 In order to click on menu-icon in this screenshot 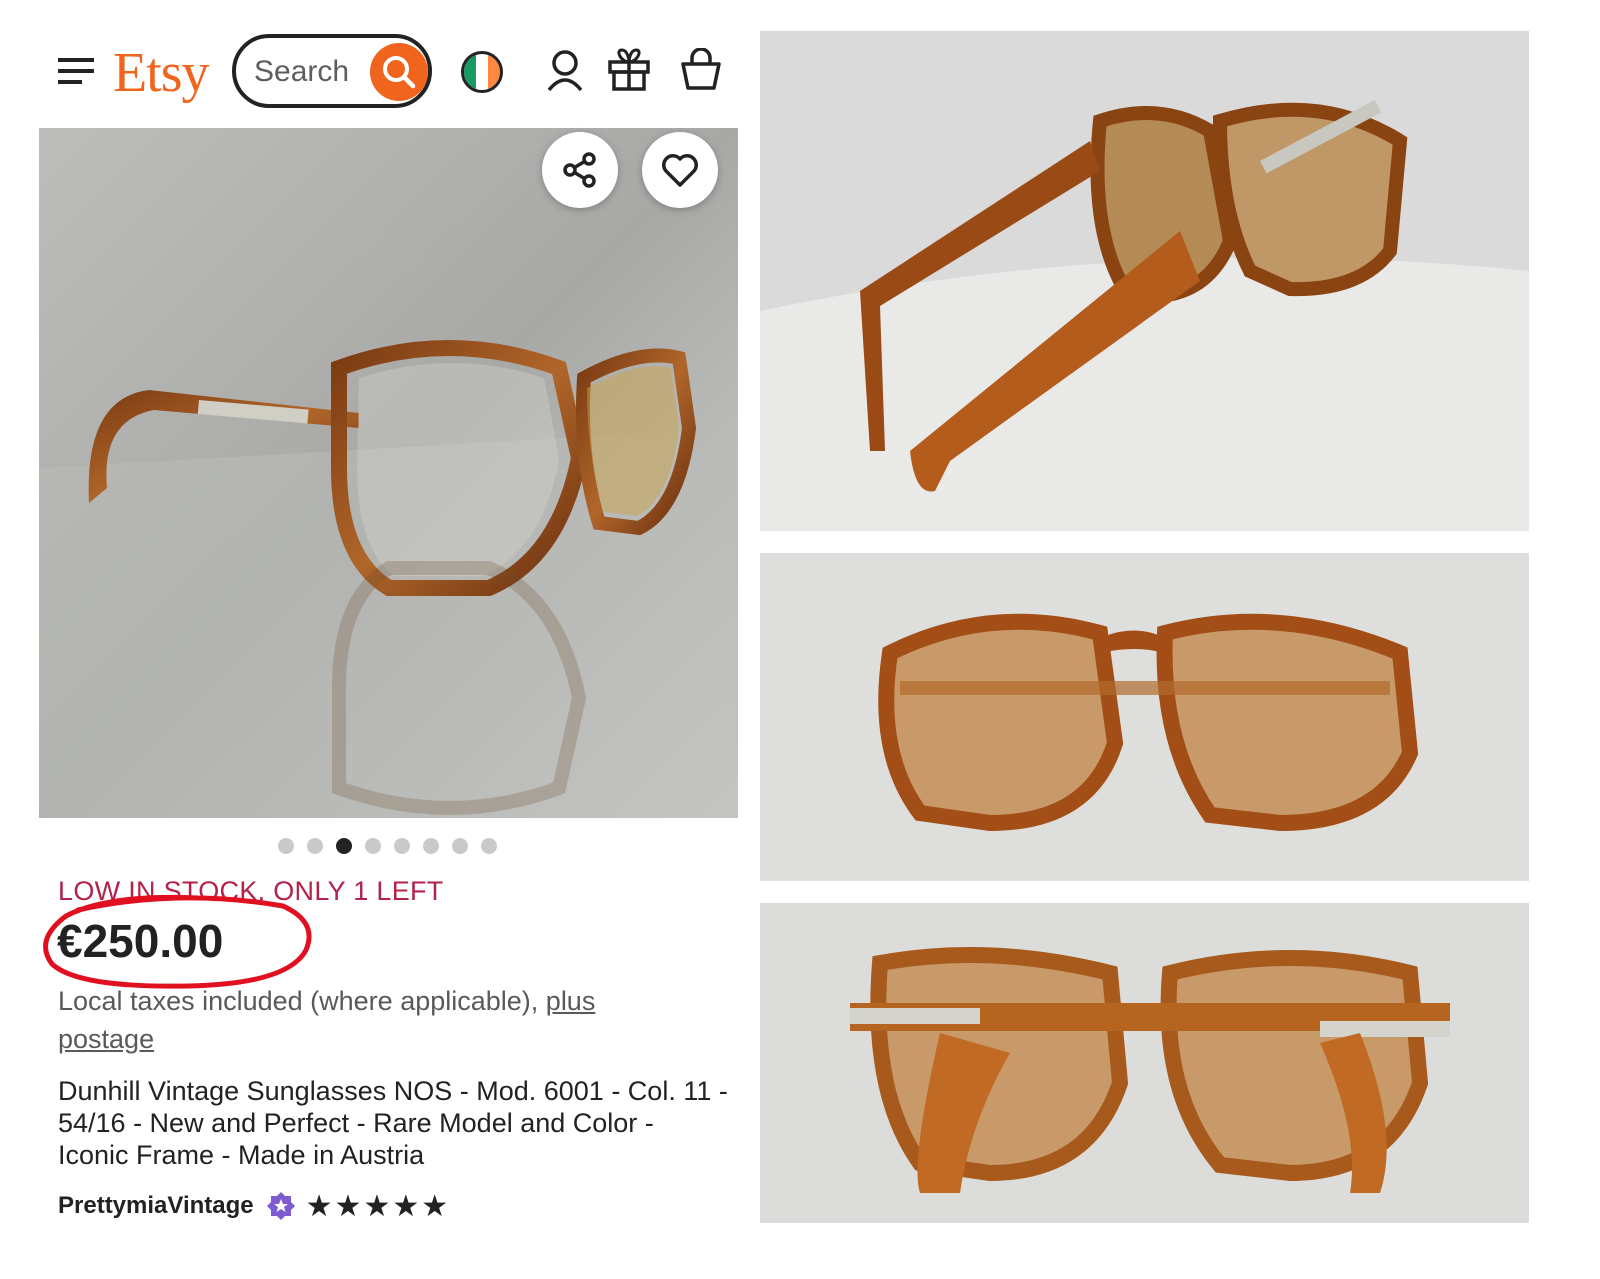, I will do `click(76, 71)`.